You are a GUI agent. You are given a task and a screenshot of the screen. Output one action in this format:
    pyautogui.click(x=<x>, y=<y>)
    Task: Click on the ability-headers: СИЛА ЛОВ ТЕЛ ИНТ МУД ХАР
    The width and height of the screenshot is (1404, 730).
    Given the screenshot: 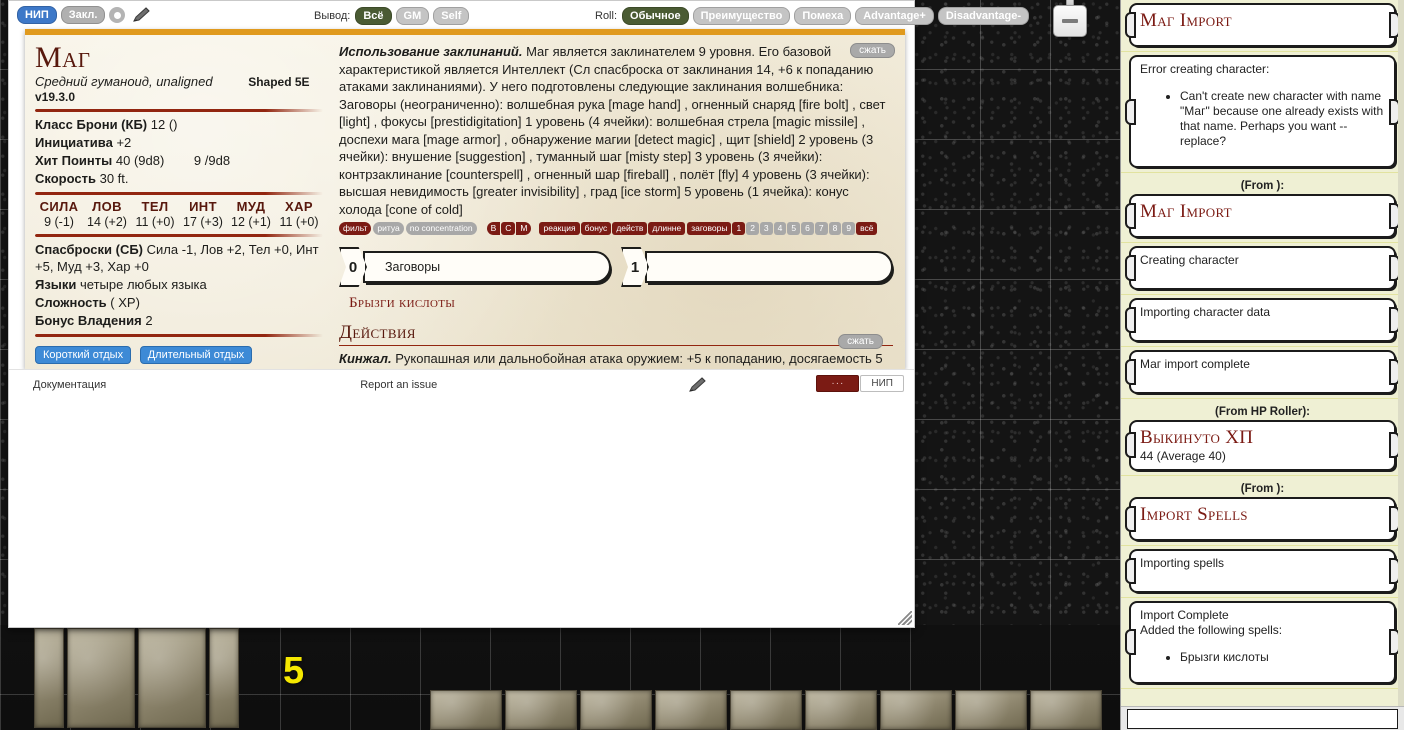 What is the action you would take?
    pyautogui.click(x=179, y=206)
    